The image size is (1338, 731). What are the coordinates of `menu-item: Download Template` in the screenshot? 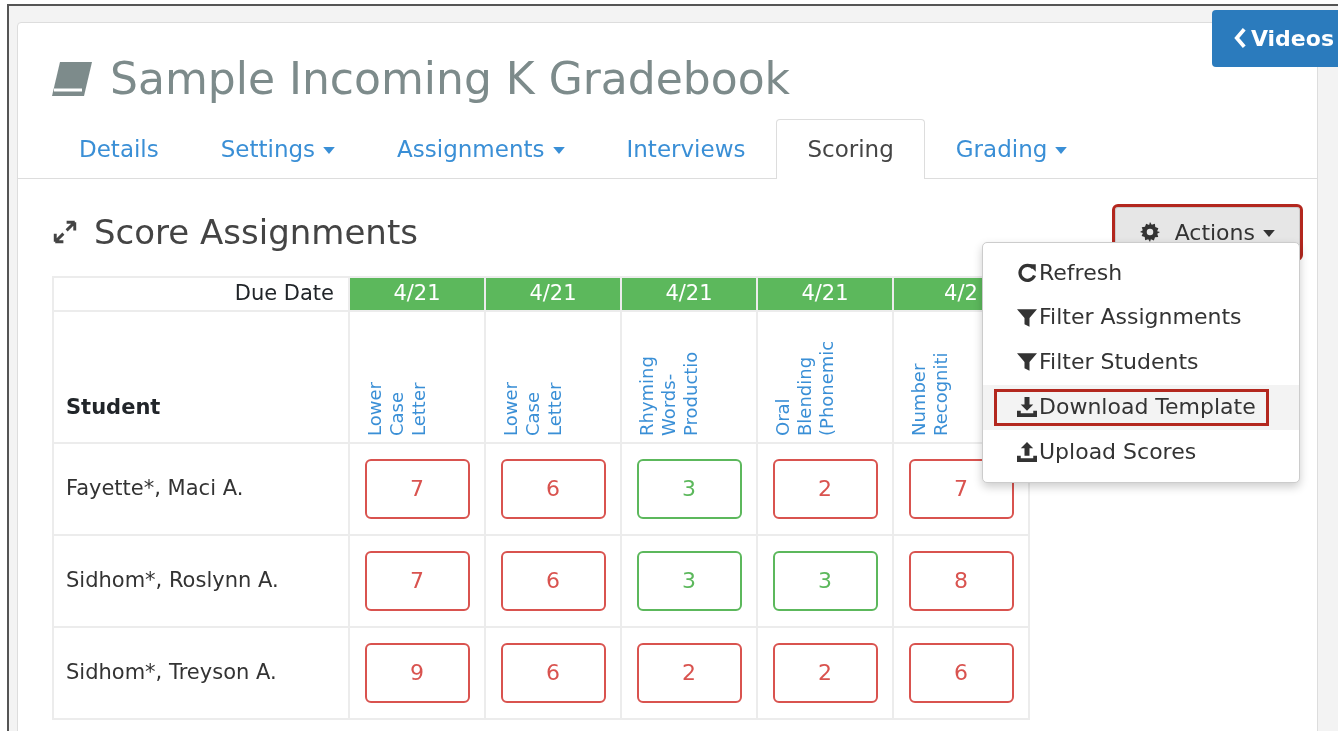 It's located at (1141, 407).